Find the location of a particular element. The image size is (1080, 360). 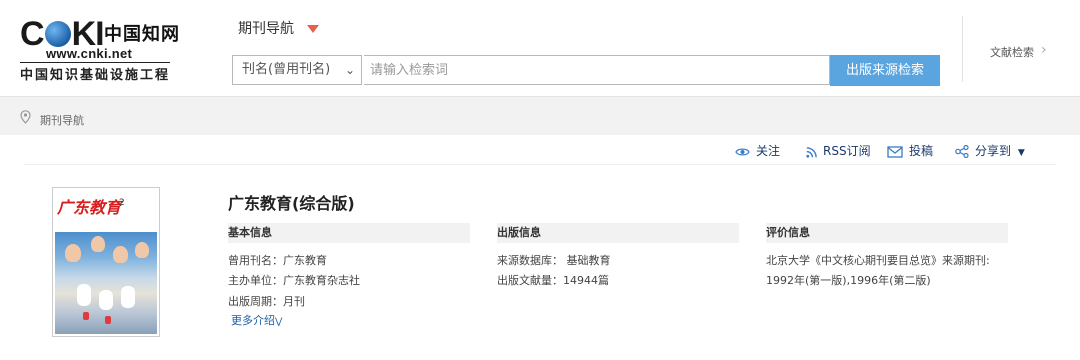

double-chevron-down-icon: ⋁ is located at coordinates (279, 322).